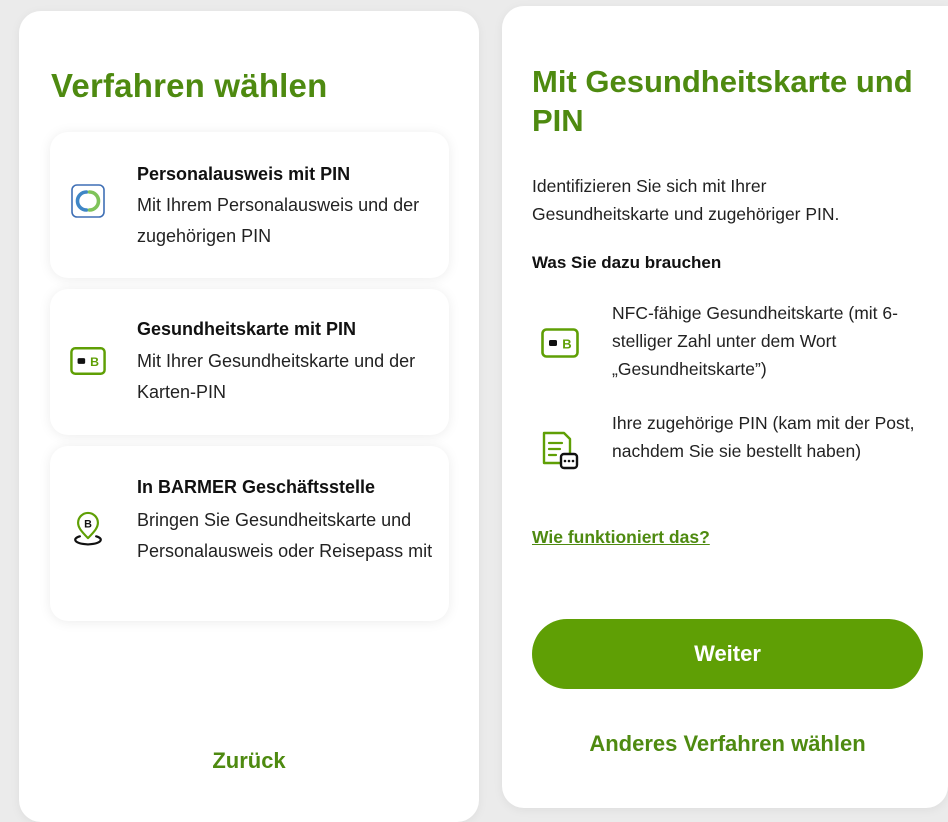  I want to click on option-title: In BARMER Geschäftsstelle, so click(256, 487).